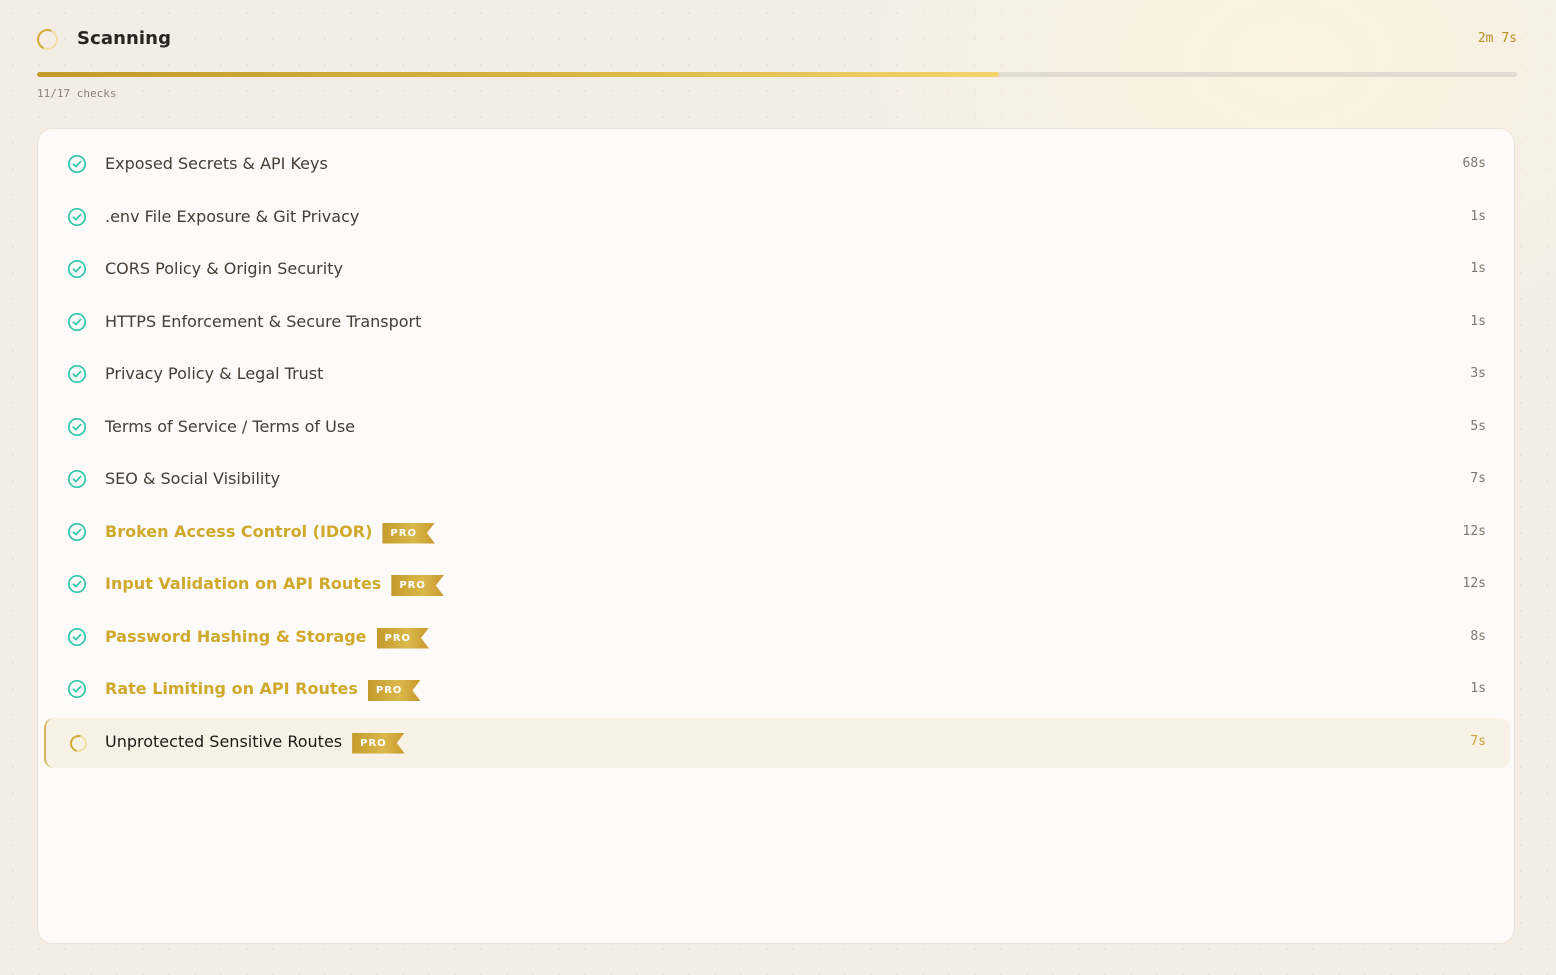 The image size is (1556, 975). I want to click on check-duration: 8s, so click(1478, 636).